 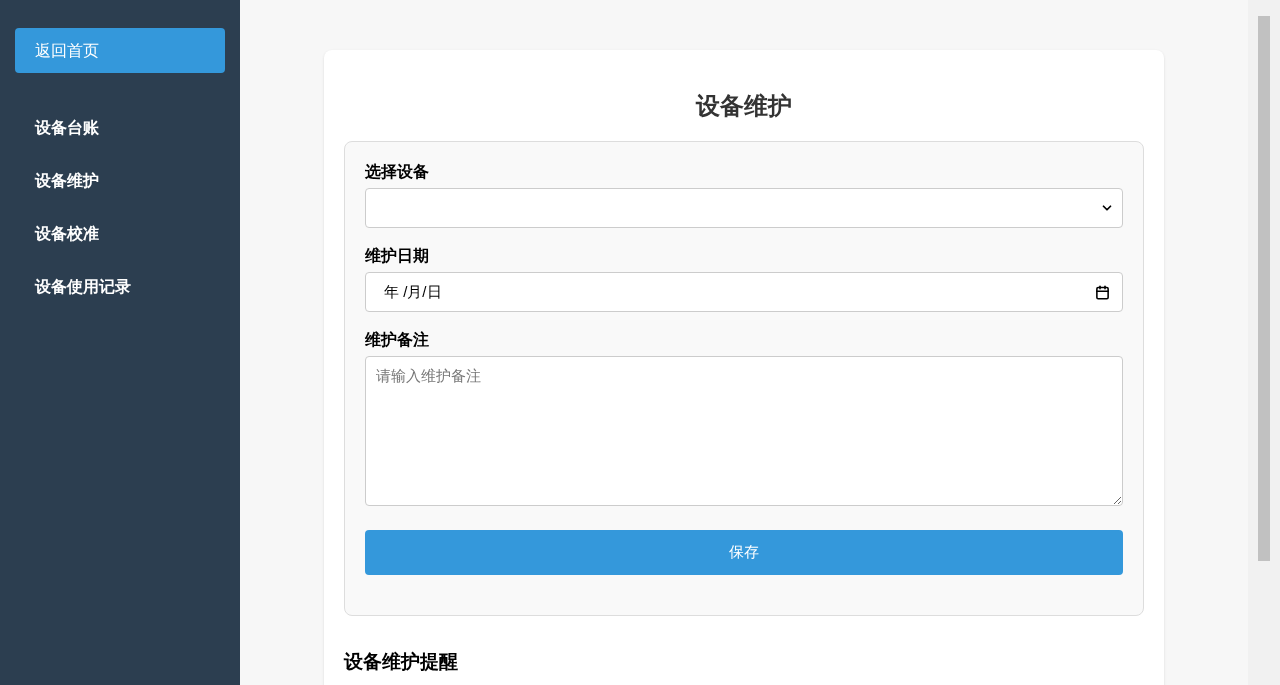 I want to click on notes-textarea: 请输入维护备注, so click(x=744, y=431).